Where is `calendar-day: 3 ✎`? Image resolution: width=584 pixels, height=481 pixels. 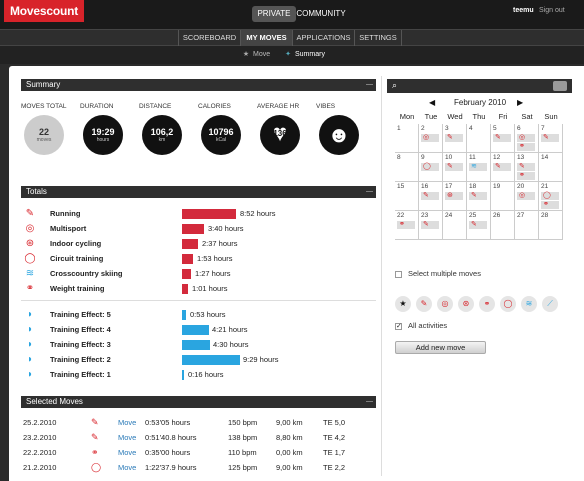 calendar-day: 3 ✎ is located at coordinates (455, 138).